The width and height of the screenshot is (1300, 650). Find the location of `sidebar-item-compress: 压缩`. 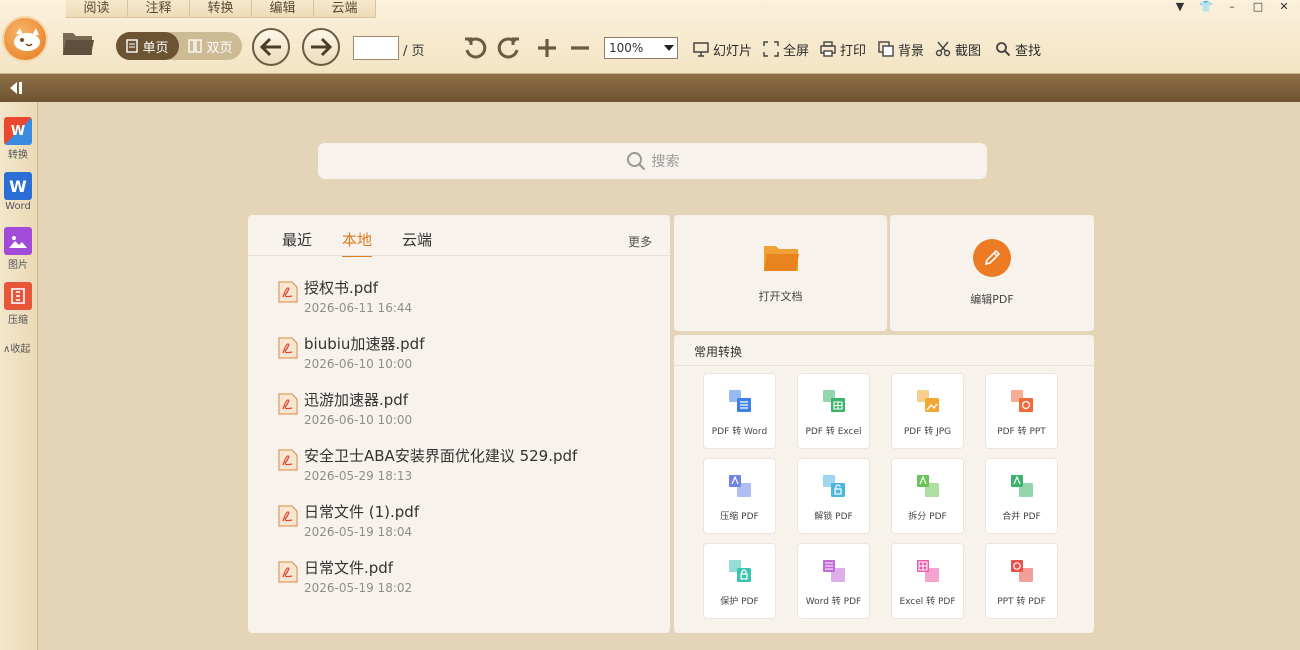

sidebar-item-compress: 压缩 is located at coordinates (18, 304).